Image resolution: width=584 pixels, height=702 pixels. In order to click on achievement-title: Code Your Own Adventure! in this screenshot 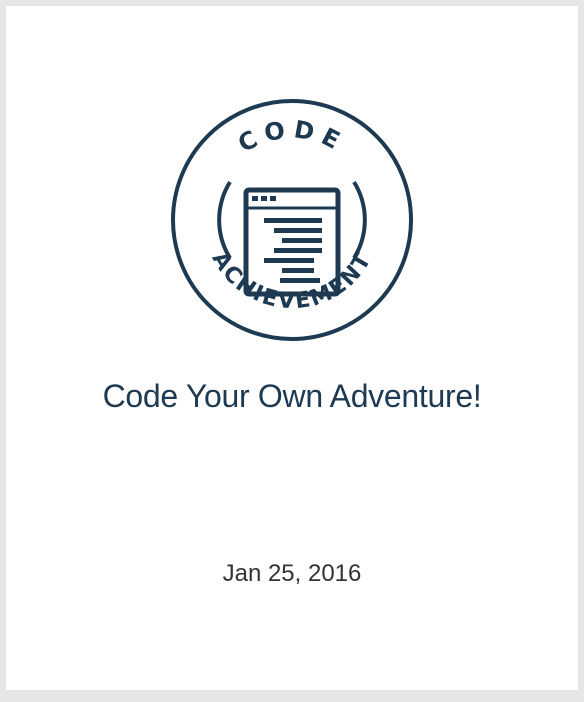, I will do `click(292, 396)`.